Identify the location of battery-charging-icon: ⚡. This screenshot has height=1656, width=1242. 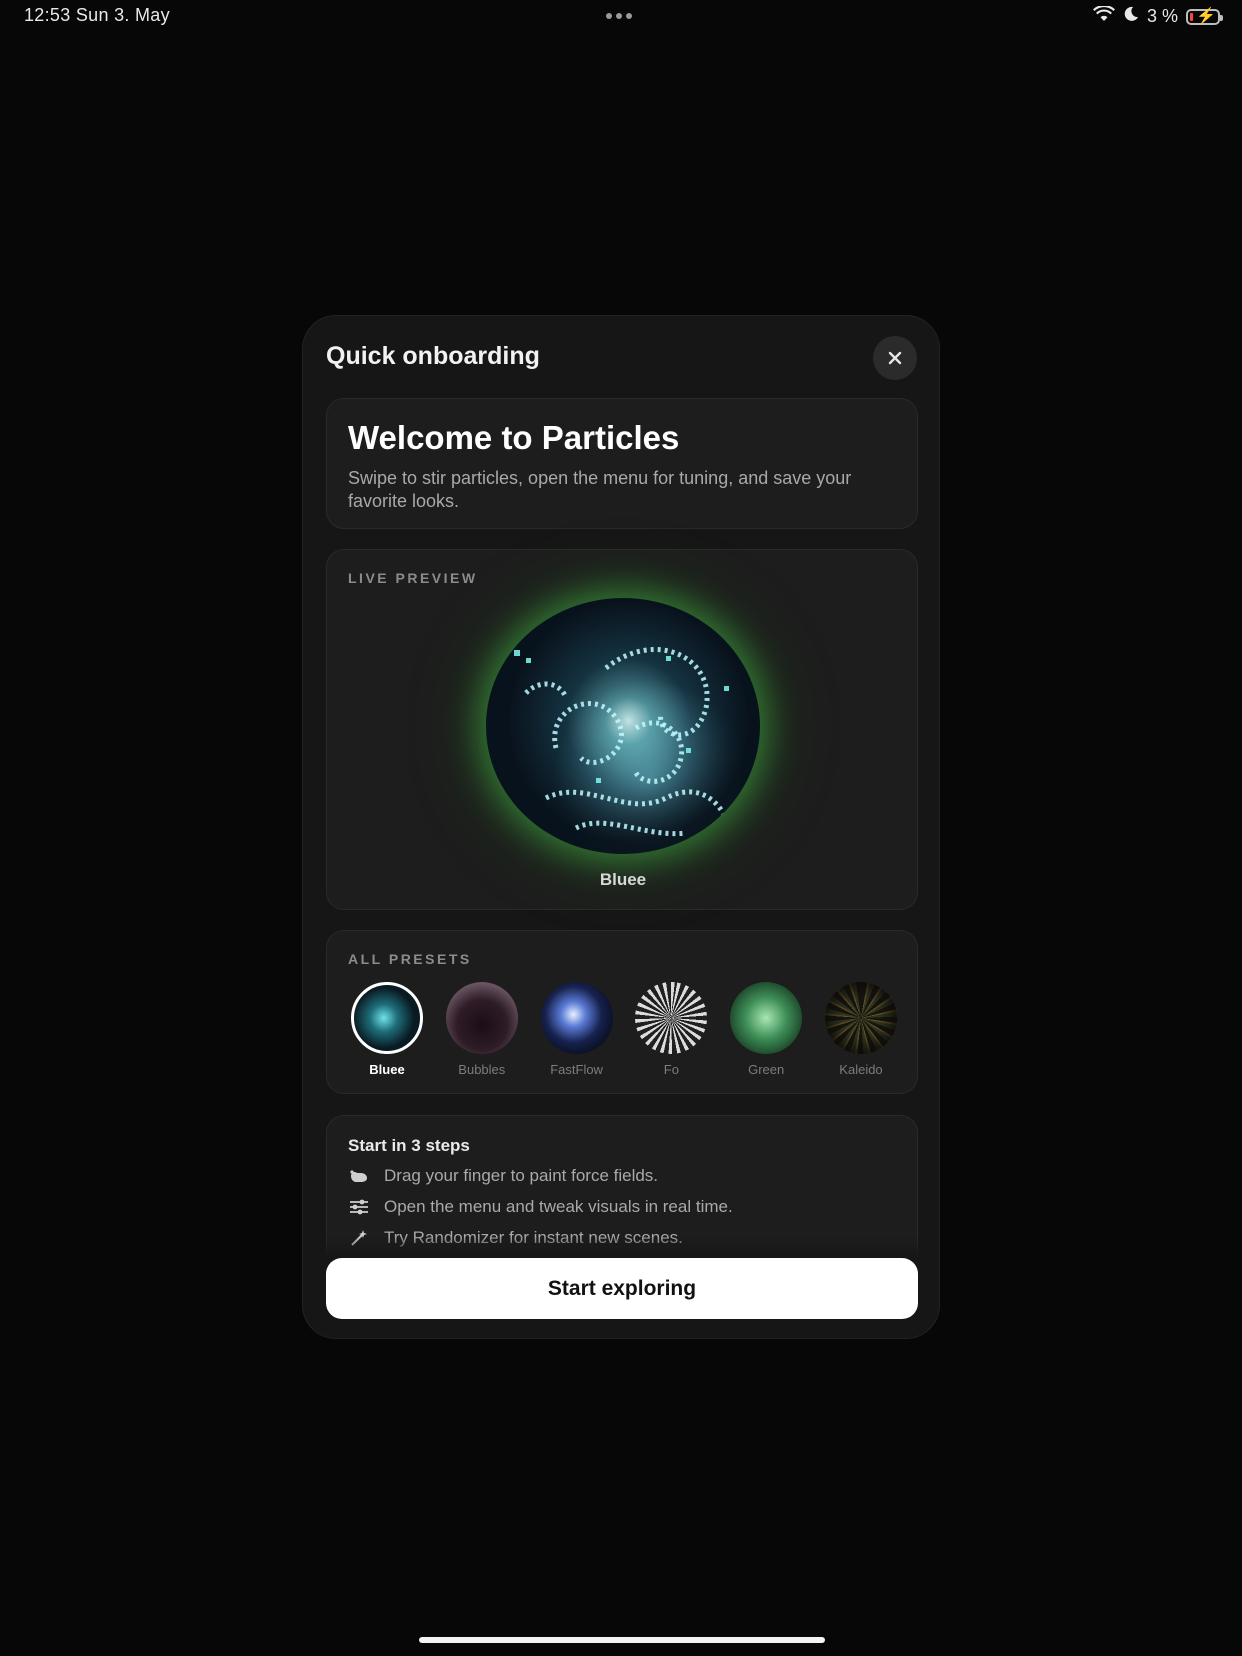
(1204, 16).